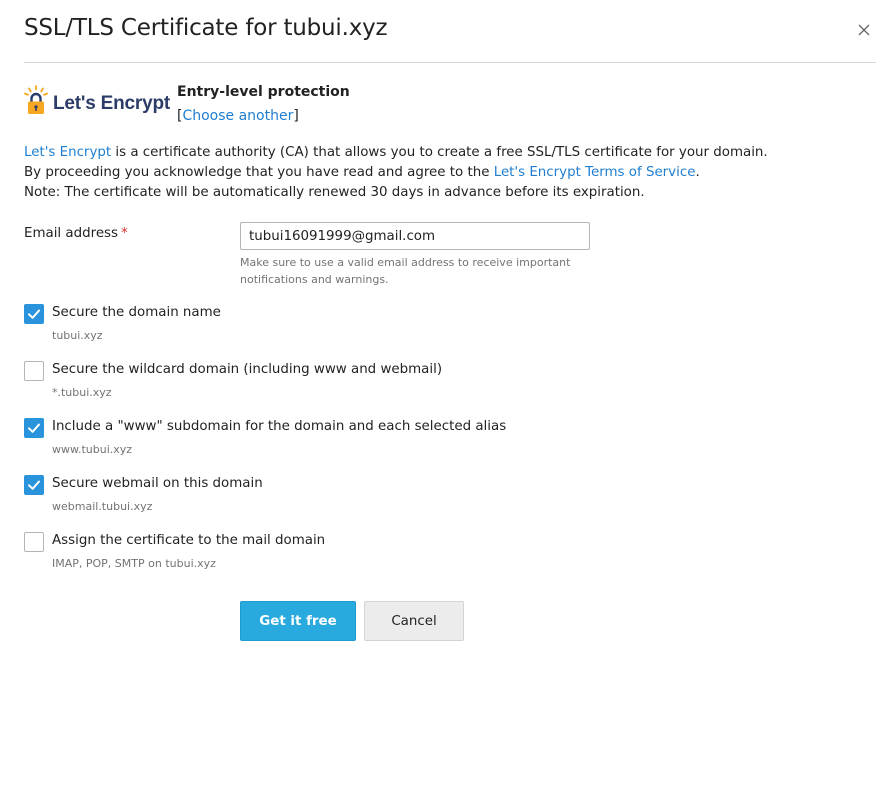 This screenshot has height=809, width=895. Describe the element at coordinates (263, 92) in the screenshot. I see `provider-level: Entry-level protection` at that location.